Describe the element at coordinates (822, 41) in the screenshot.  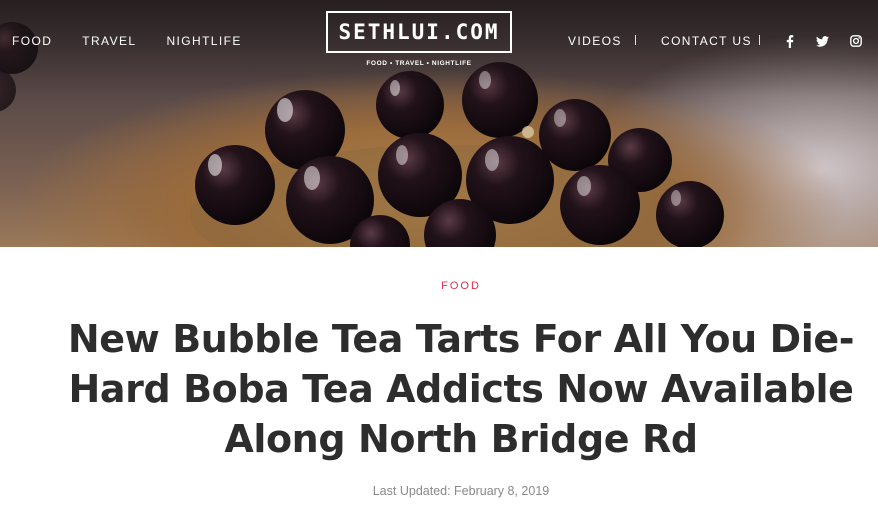
I see `twitter-icon` at that location.